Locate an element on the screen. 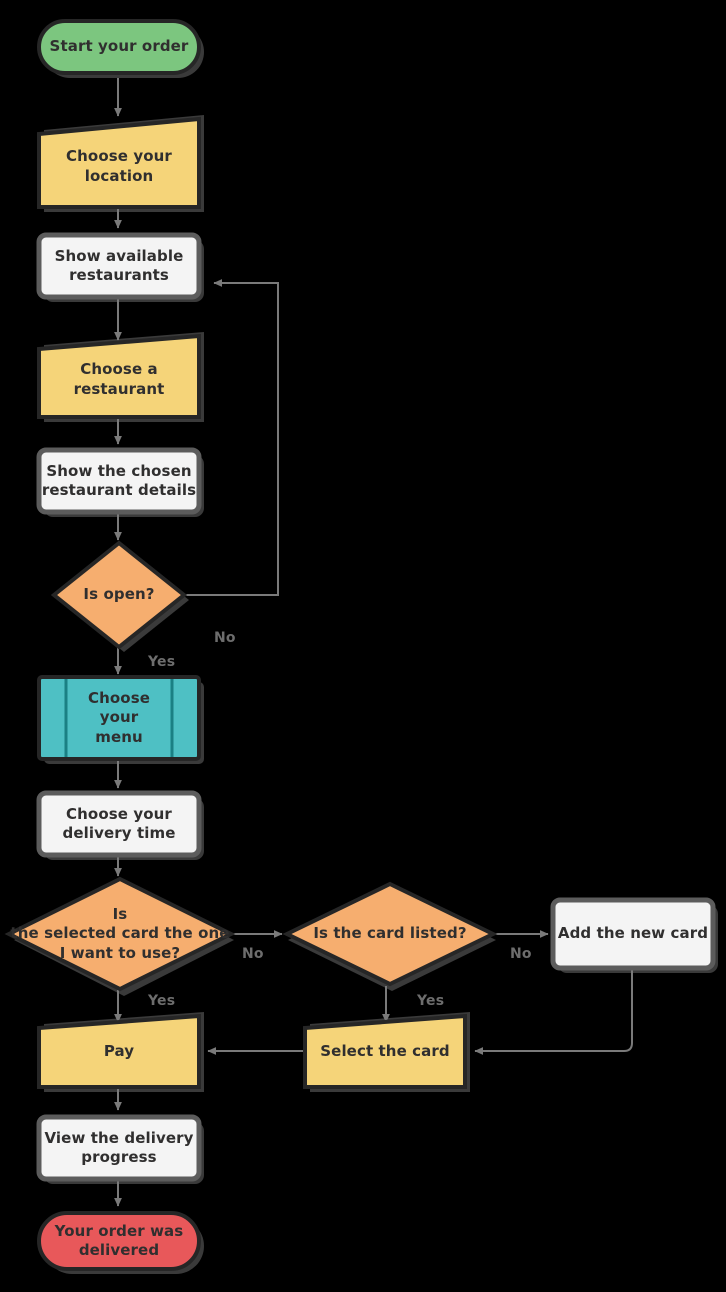  node-show-details-label: Show the chosen restaurant details is located at coordinates (119, 480).